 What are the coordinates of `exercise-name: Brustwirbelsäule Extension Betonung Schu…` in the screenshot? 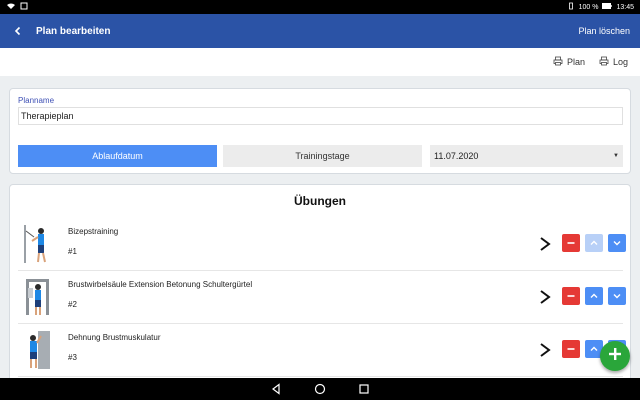 It's located at (160, 284).